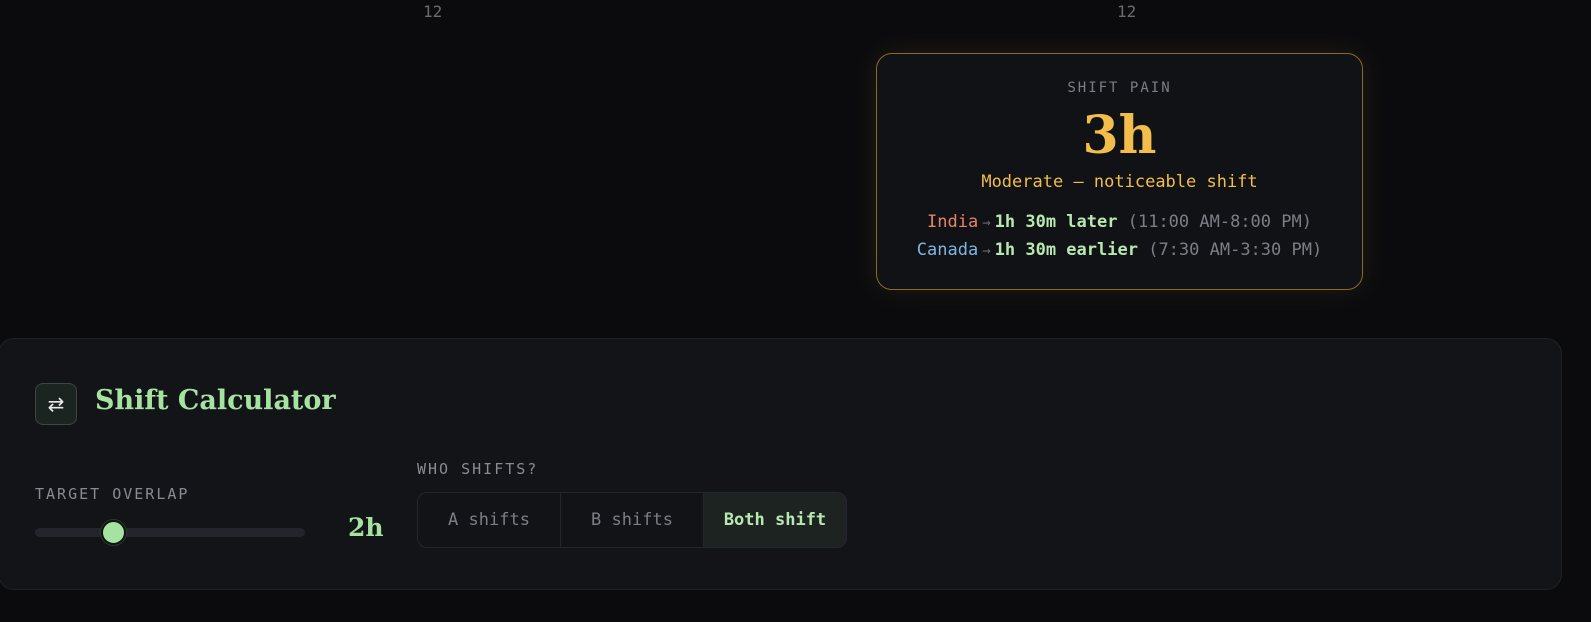 The width and height of the screenshot is (1591, 622). What do you see at coordinates (1119, 135) in the screenshot?
I see `shift-pain-value: 3h` at bounding box center [1119, 135].